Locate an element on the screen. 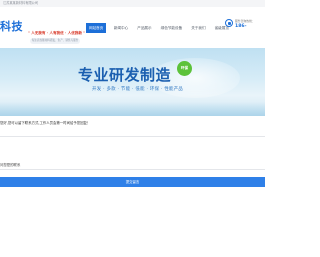 This screenshot has height=257, width=320. top-info-bar: 江苏某某新材料有限公司 is located at coordinates (132, 3).